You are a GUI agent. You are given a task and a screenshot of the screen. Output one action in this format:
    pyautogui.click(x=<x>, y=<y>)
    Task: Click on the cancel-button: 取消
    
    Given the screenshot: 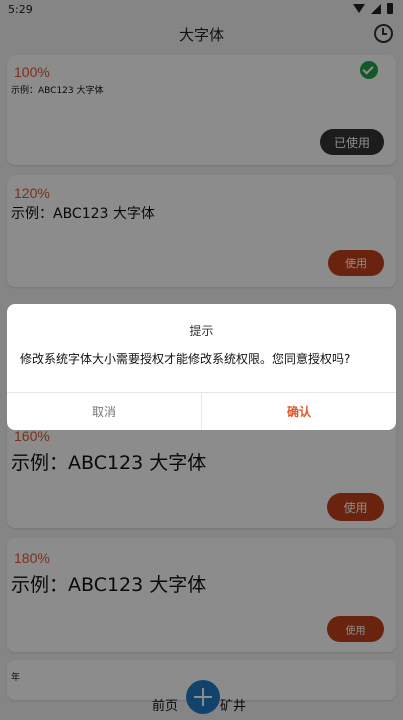 What is the action you would take?
    pyautogui.click(x=104, y=411)
    